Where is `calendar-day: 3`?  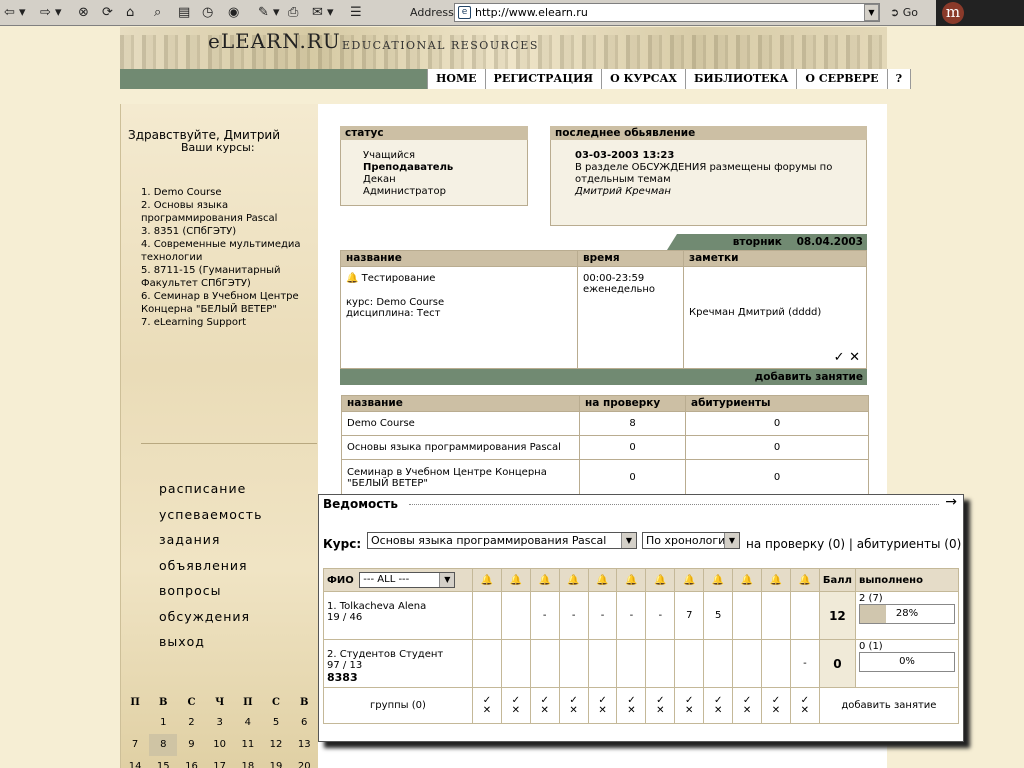 calendar-day: 3 is located at coordinates (220, 723).